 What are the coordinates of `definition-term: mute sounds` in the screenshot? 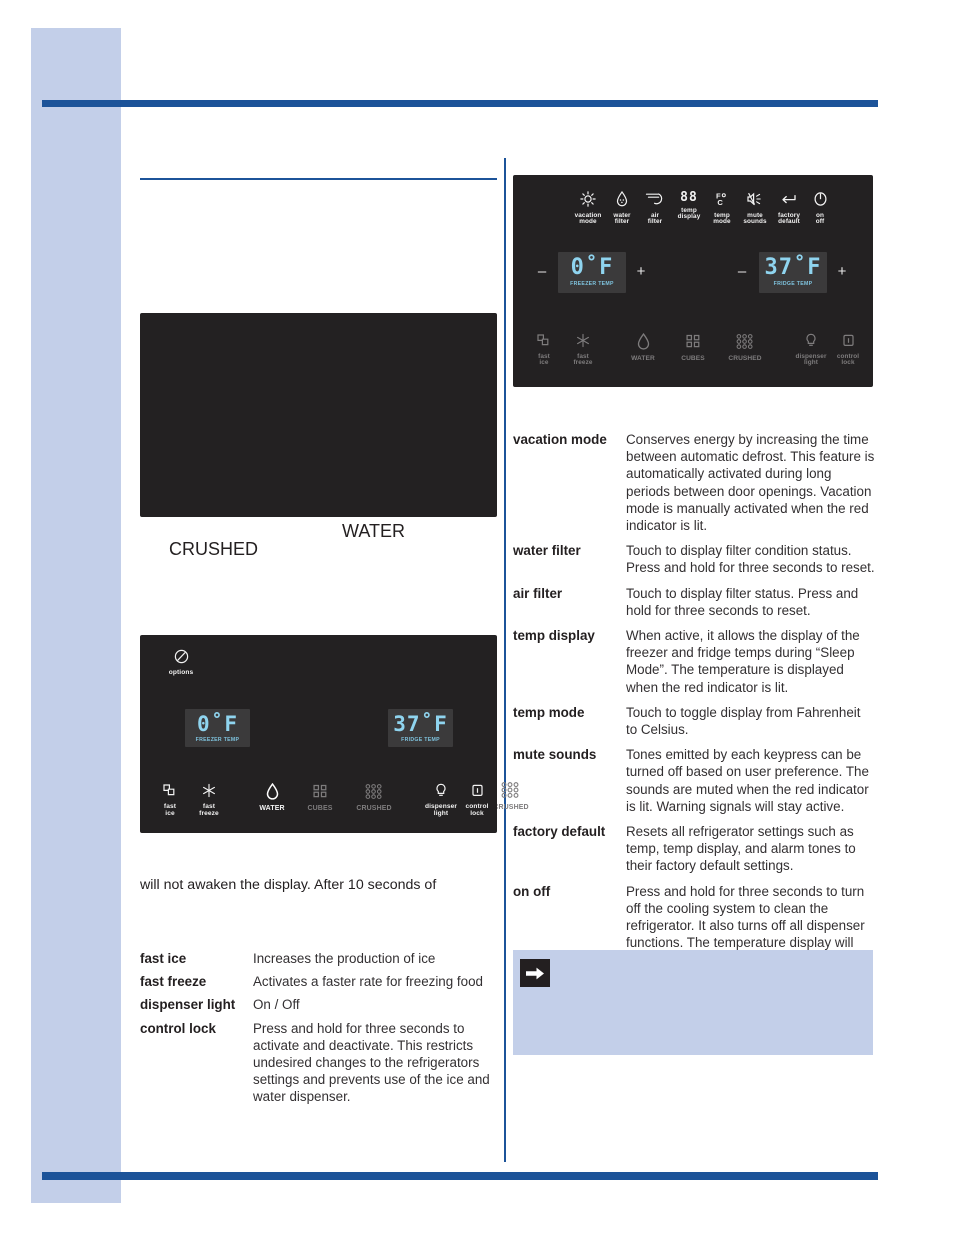 It's located at (555, 755).